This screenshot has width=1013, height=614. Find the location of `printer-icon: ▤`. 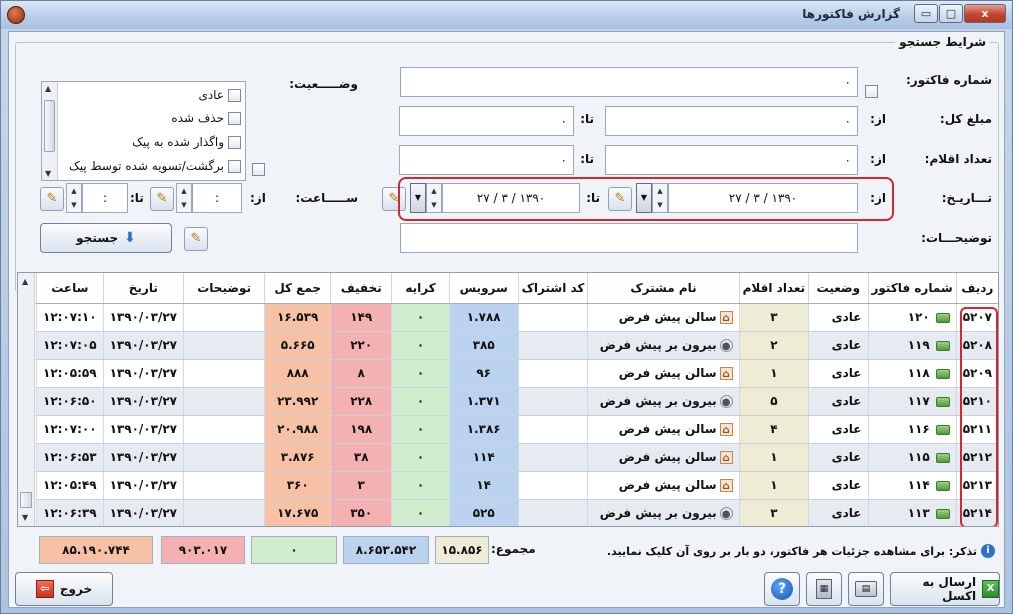

printer-icon: ▤ is located at coordinates (866, 589).